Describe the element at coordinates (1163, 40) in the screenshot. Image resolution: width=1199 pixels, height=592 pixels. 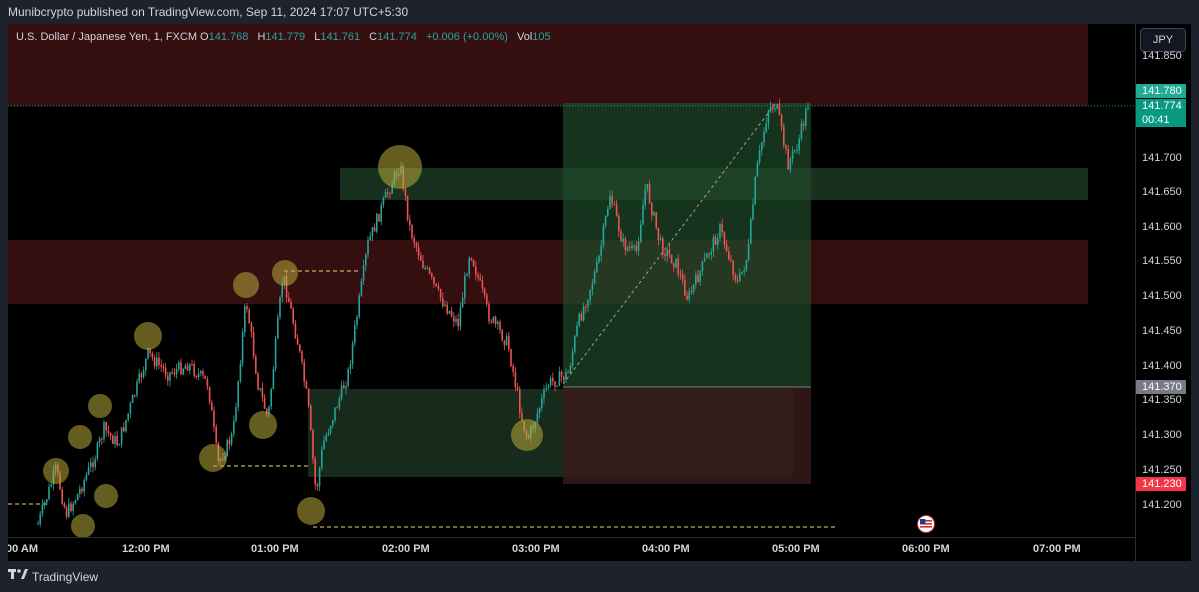
I see `currency-button: JPY` at that location.